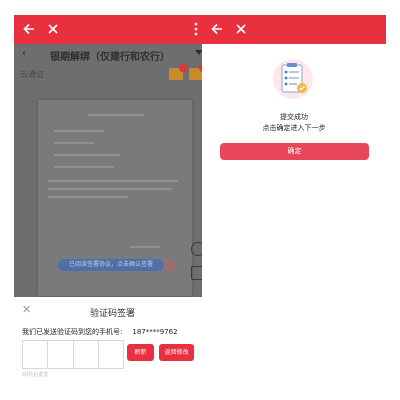 The height and width of the screenshot is (400, 400). I want to click on success-text: 提交成功, so click(294, 117).